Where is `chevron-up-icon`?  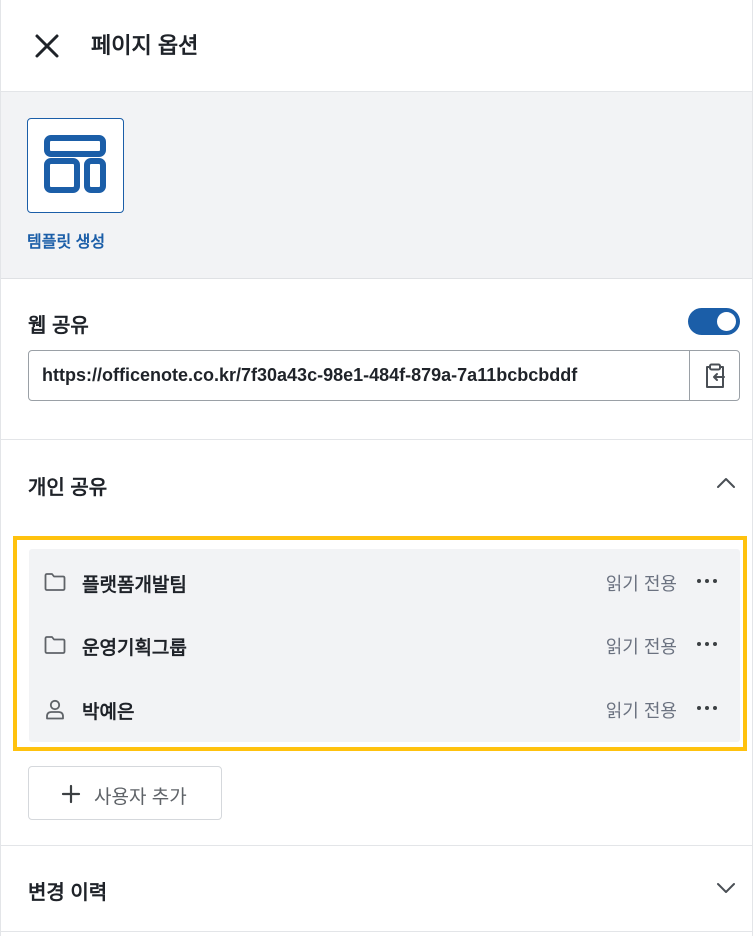
chevron-up-icon is located at coordinates (726, 483).